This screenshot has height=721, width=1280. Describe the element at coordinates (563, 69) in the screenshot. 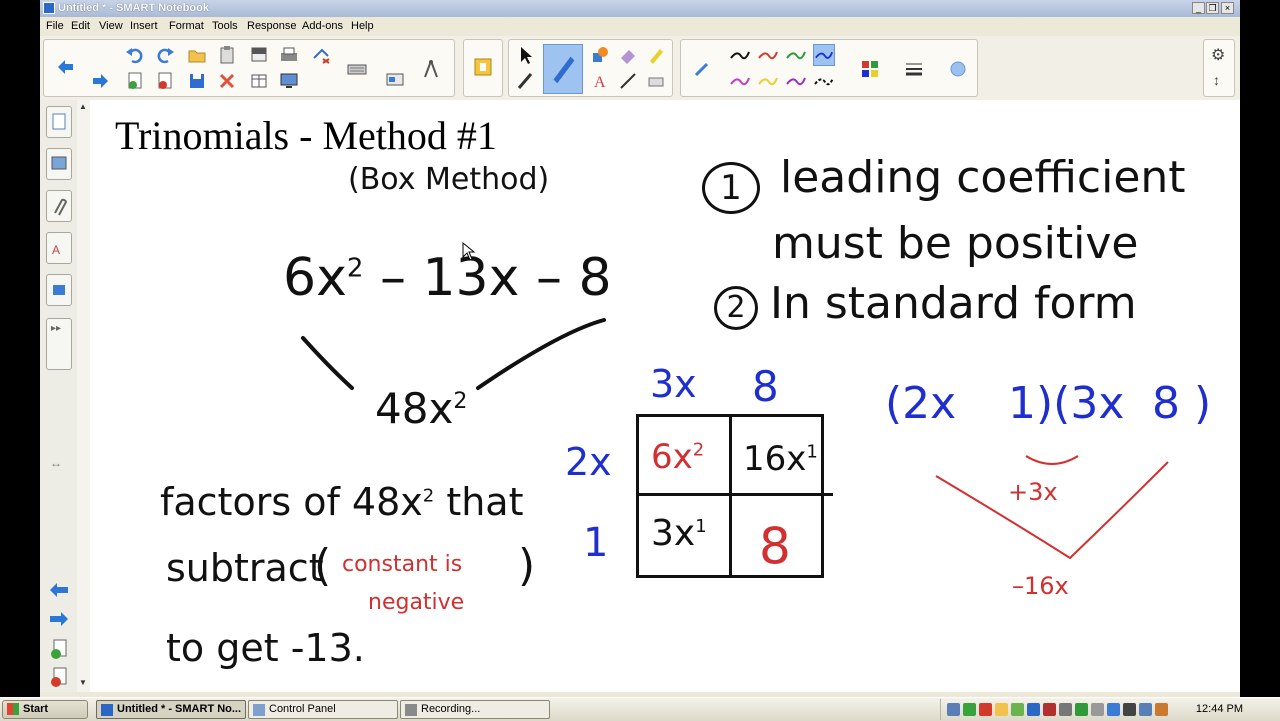

I see `pen-tool-icon` at that location.